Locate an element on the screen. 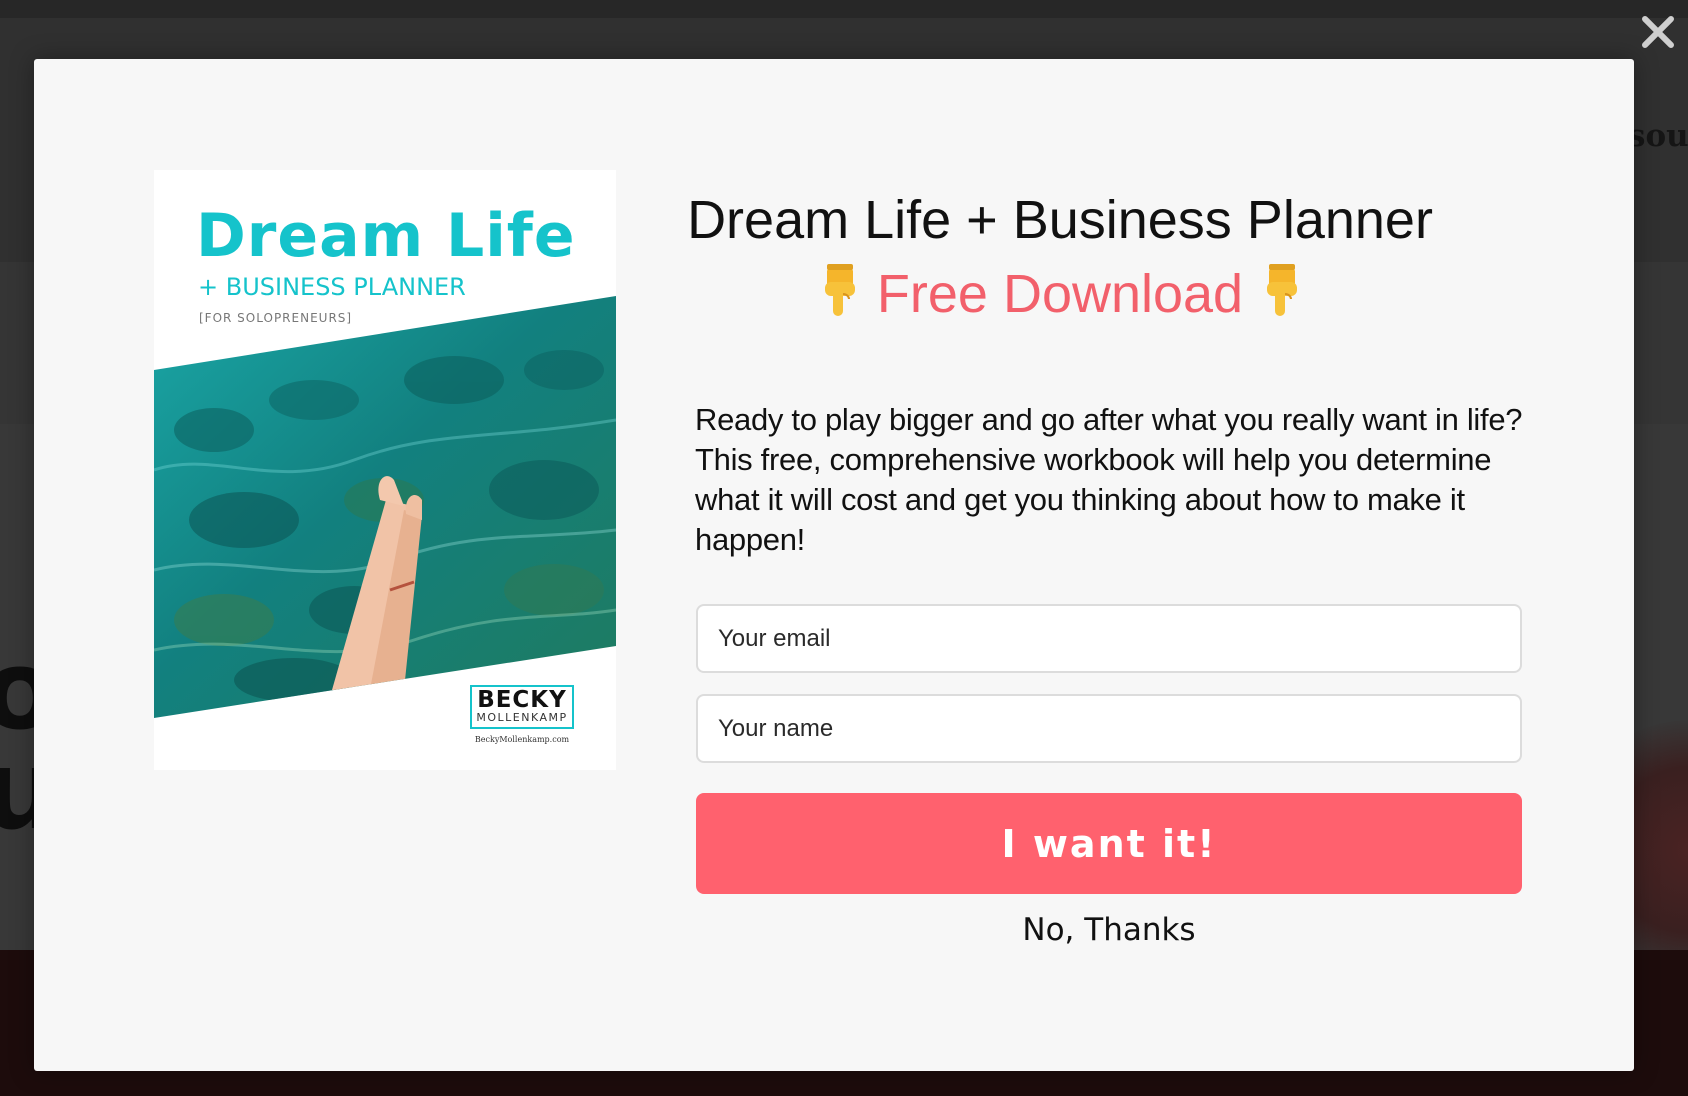 This screenshot has height=1096, width=1688. cover-logo: BECKY MOLLENKAMP is located at coordinates (522, 707).